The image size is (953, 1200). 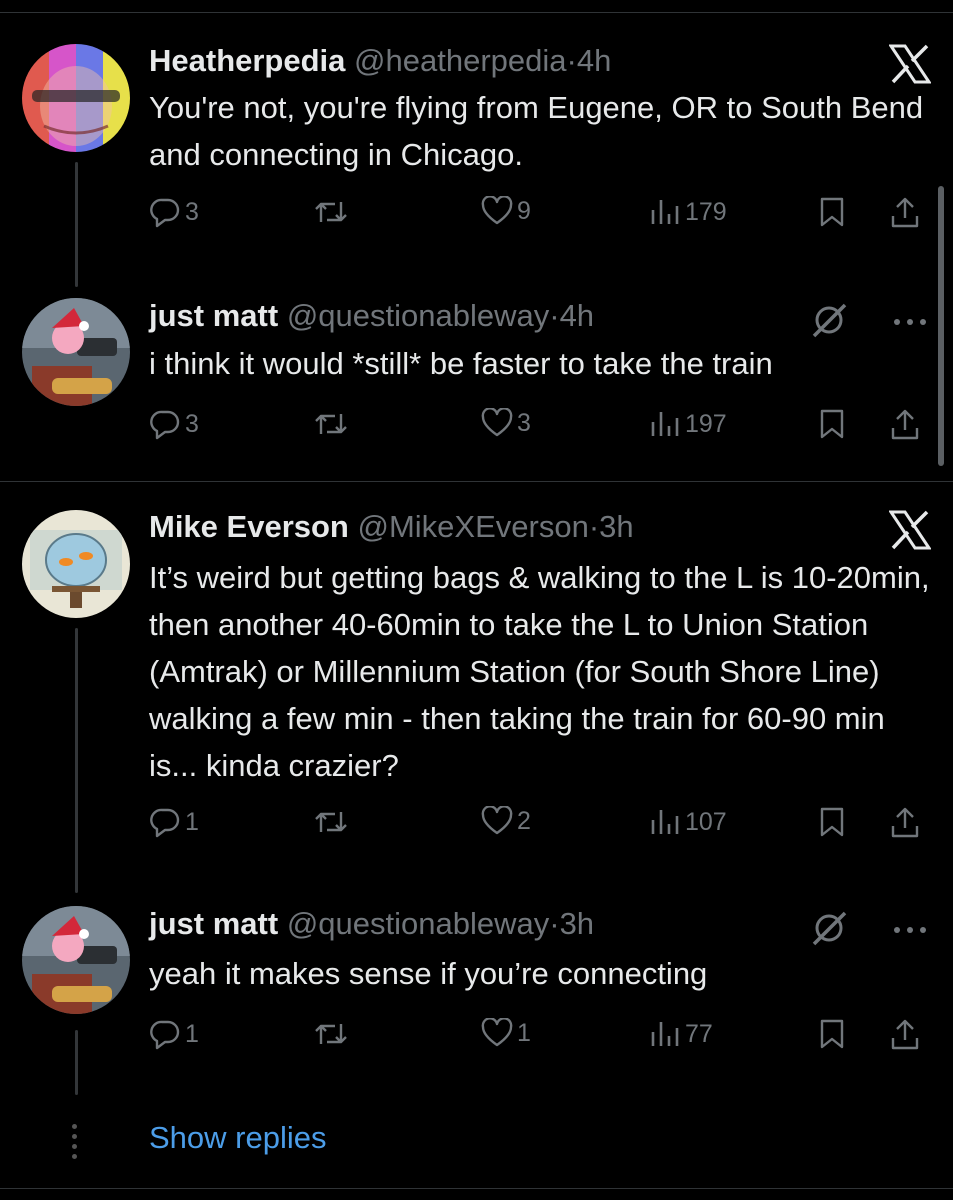 I want to click on like-button: 9, so click(x=506, y=211).